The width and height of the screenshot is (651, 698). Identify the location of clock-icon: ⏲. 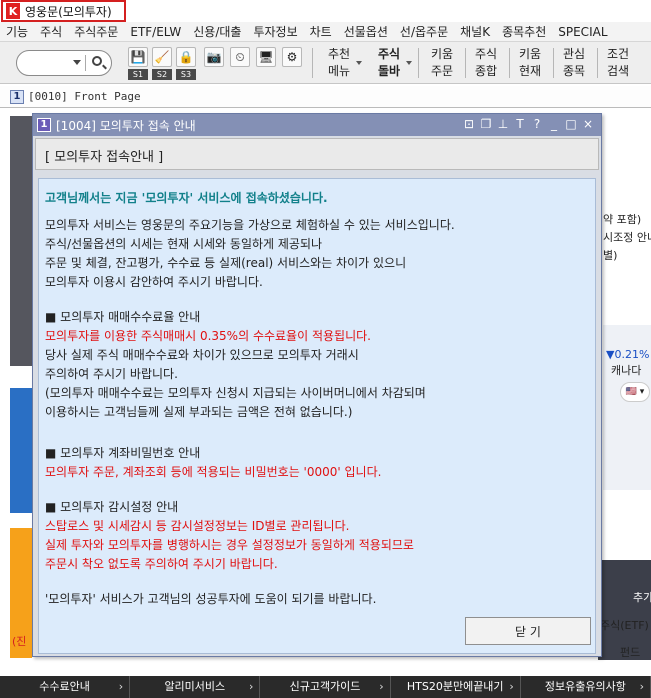
(240, 57).